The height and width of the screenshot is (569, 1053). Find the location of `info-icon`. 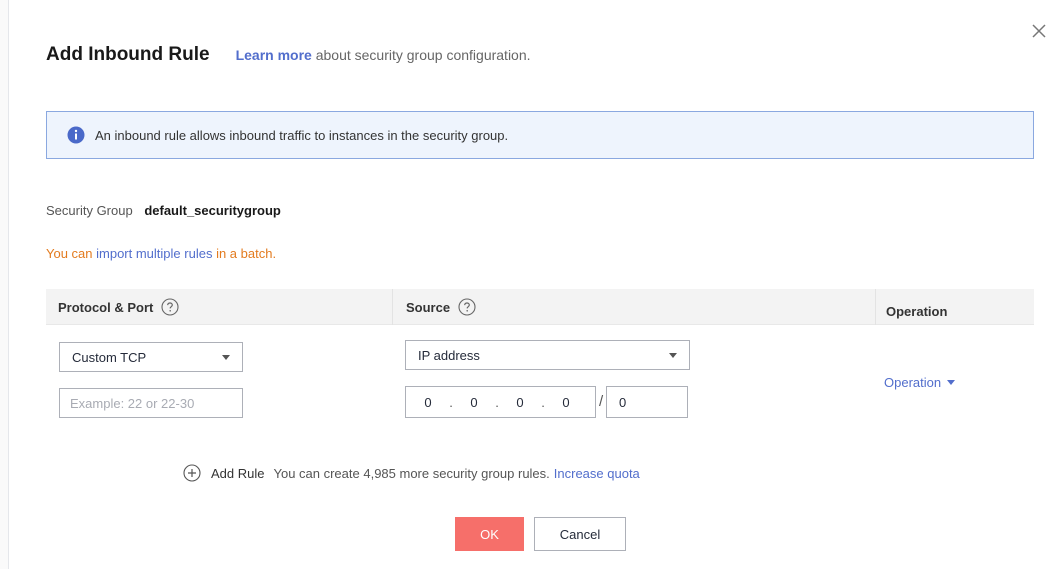

info-icon is located at coordinates (76, 135).